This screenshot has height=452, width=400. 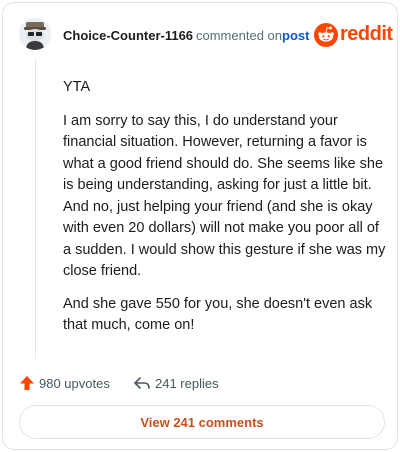 I want to click on avatar, so click(x=35, y=34).